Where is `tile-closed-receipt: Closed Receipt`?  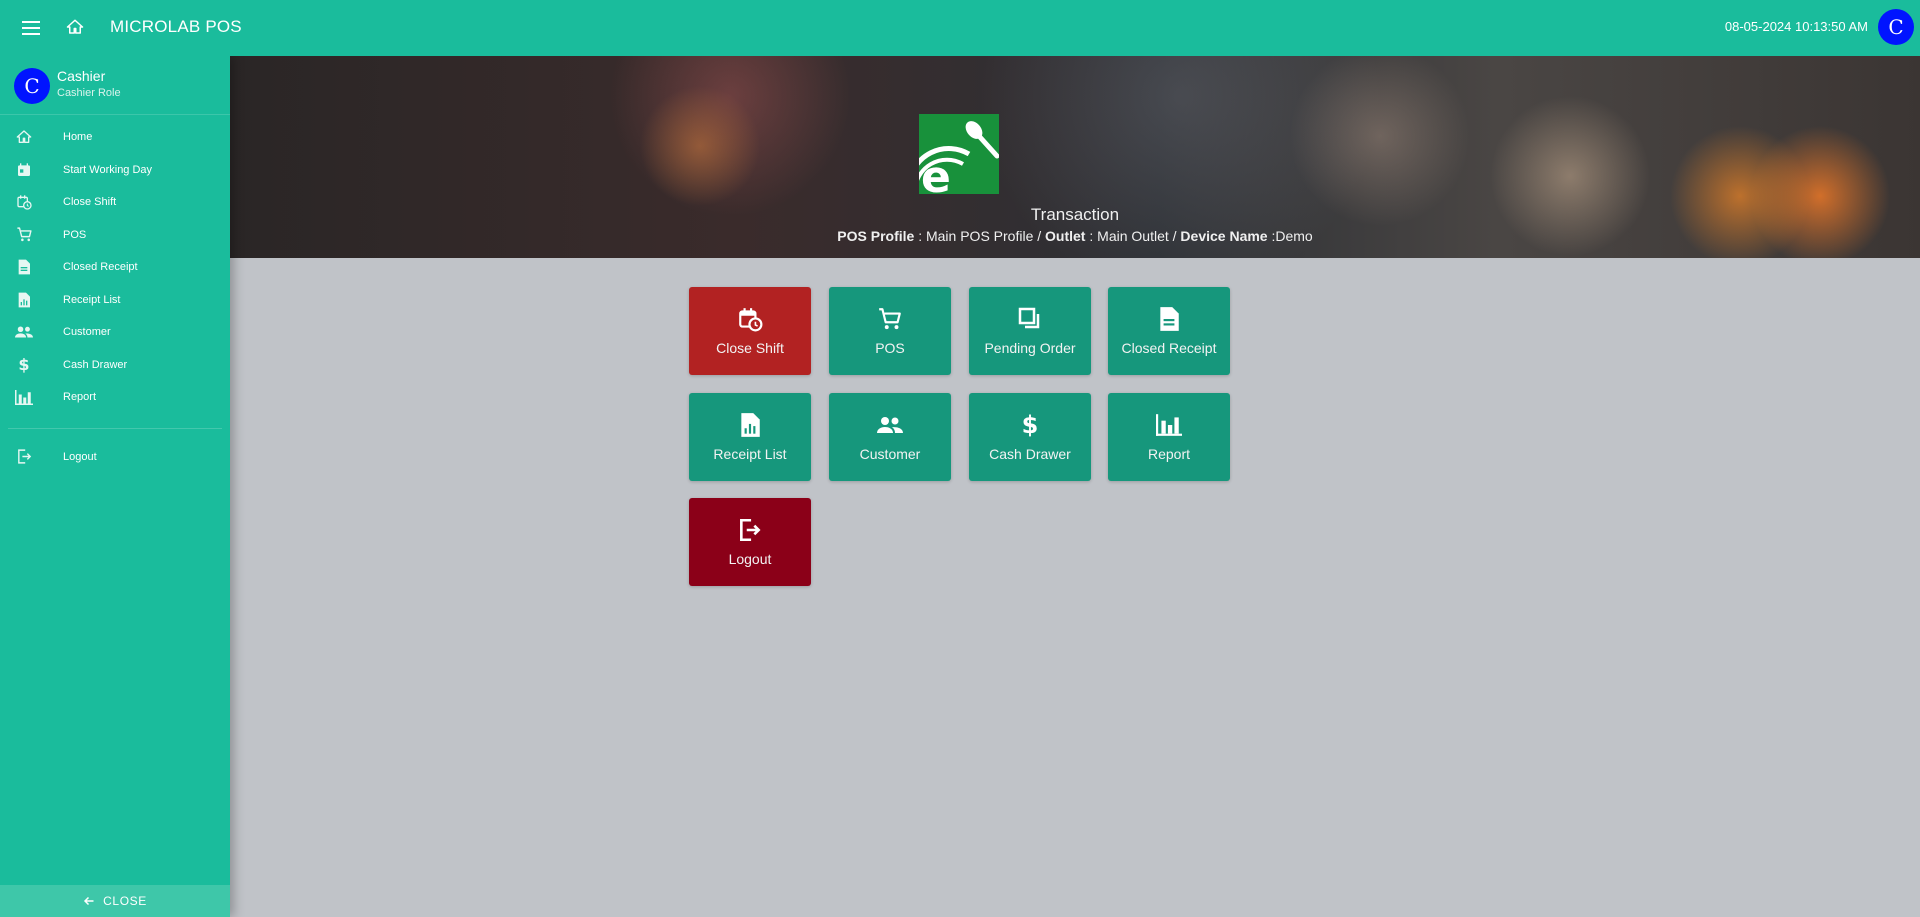 tile-closed-receipt: Closed Receipt is located at coordinates (1169, 331).